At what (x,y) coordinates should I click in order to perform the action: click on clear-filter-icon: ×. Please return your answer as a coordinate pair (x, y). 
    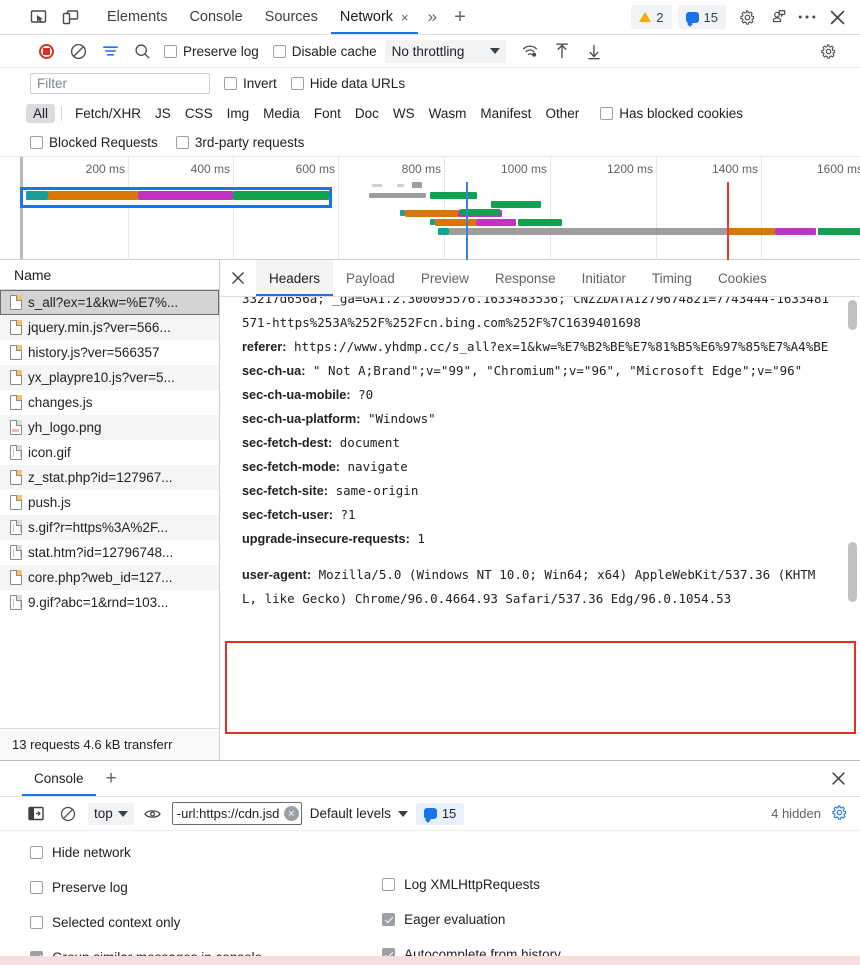
    Looking at the image, I should click on (291, 813).